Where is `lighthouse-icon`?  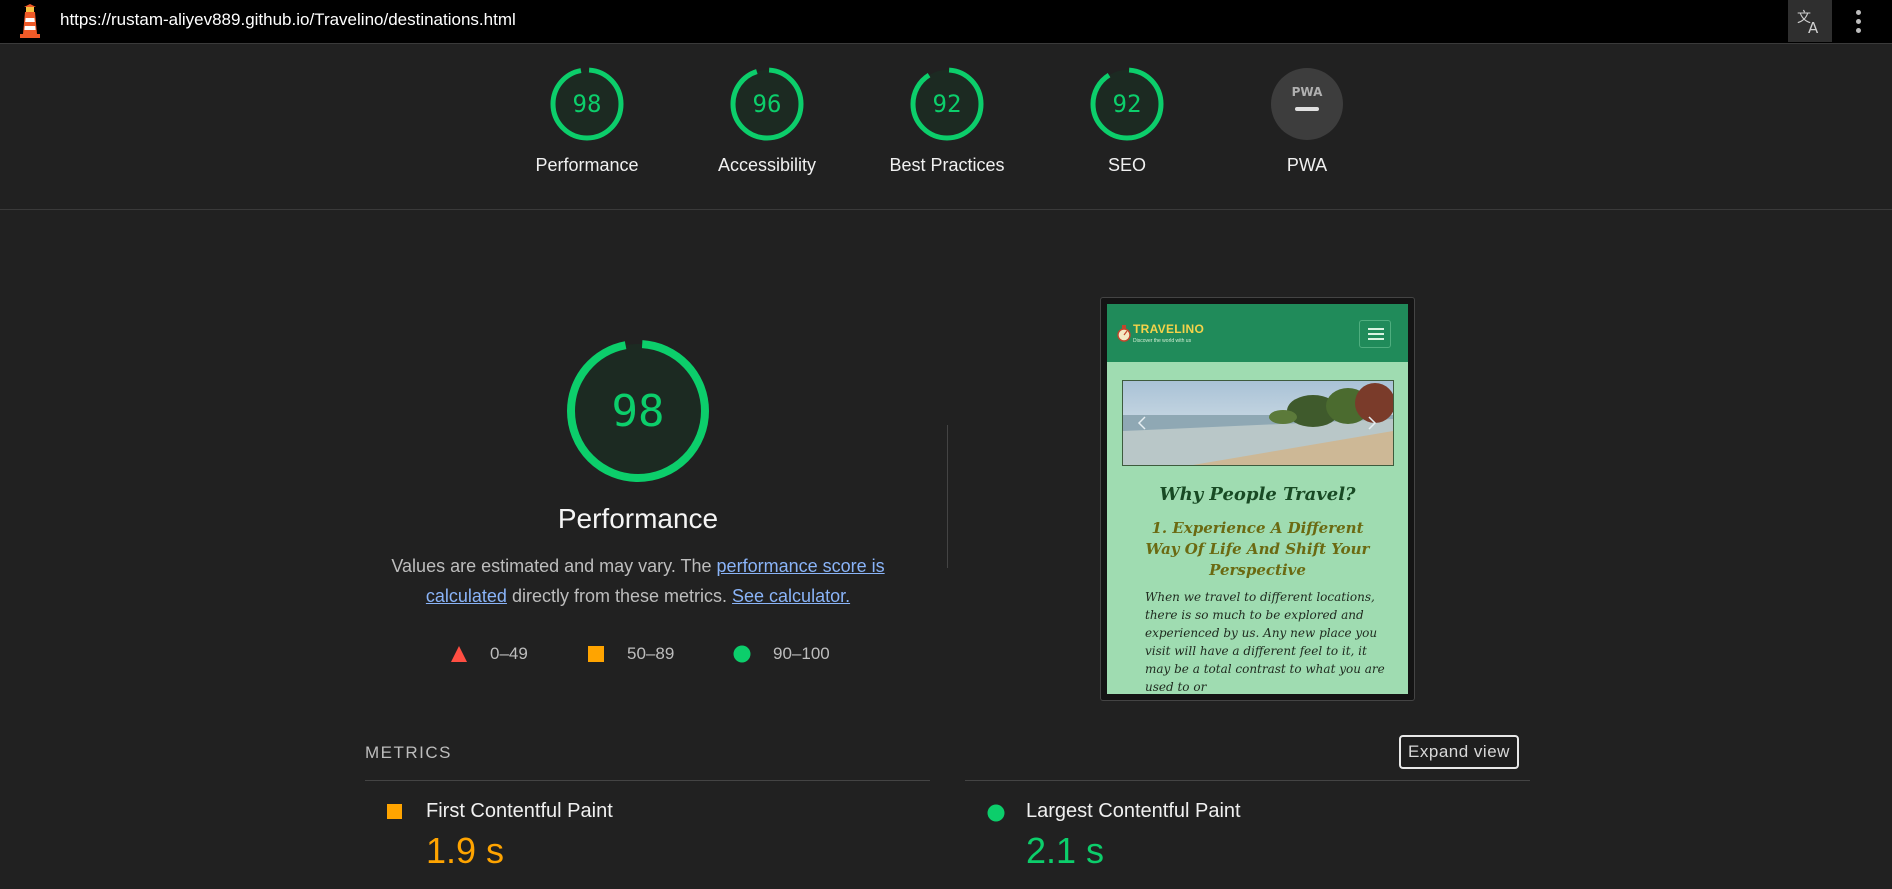
lighthouse-icon is located at coordinates (30, 21).